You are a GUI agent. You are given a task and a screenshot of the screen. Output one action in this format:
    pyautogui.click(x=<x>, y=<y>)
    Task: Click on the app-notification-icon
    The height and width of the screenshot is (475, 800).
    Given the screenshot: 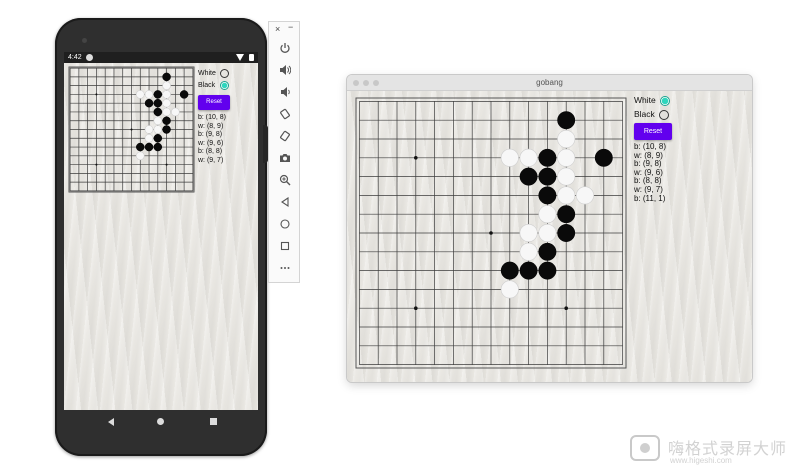 What is the action you would take?
    pyautogui.click(x=89, y=57)
    